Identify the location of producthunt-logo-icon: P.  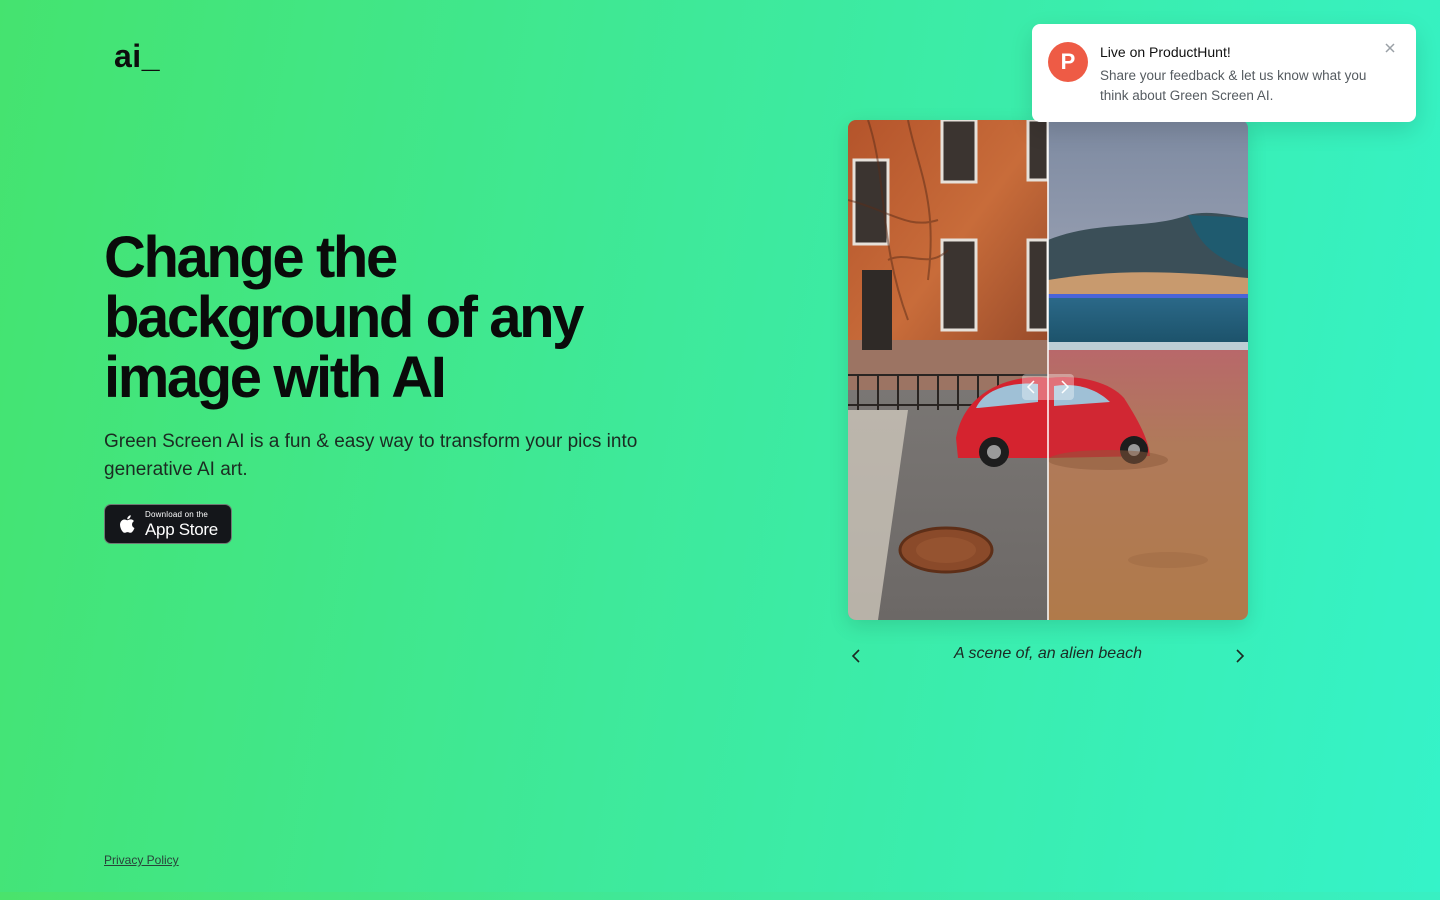
(1068, 62).